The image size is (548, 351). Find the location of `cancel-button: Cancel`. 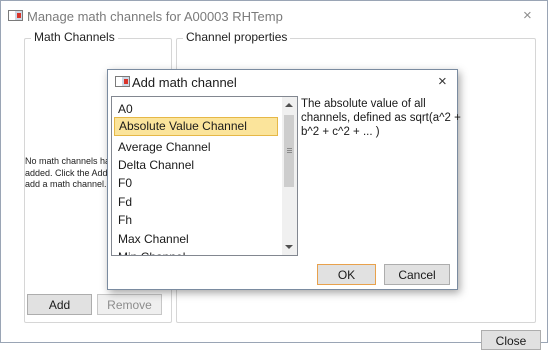

cancel-button: Cancel is located at coordinates (417, 274).